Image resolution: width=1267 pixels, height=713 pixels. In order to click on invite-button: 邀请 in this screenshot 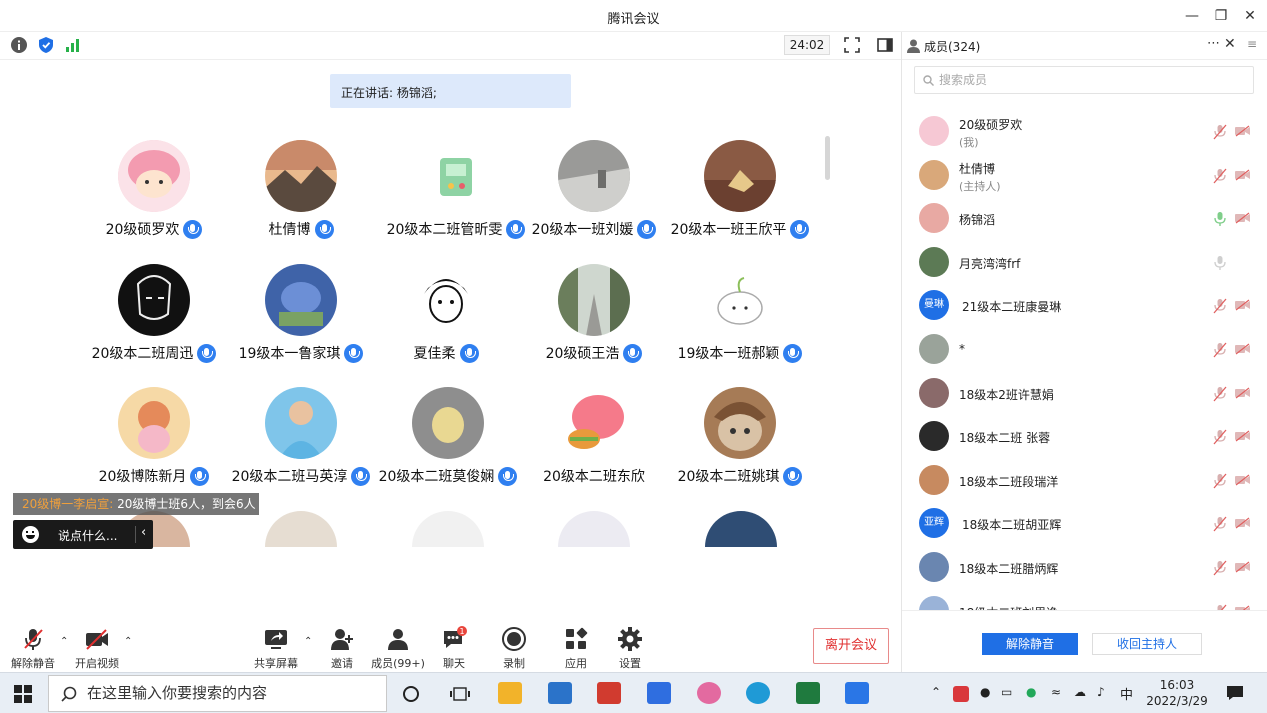, I will do `click(342, 648)`.